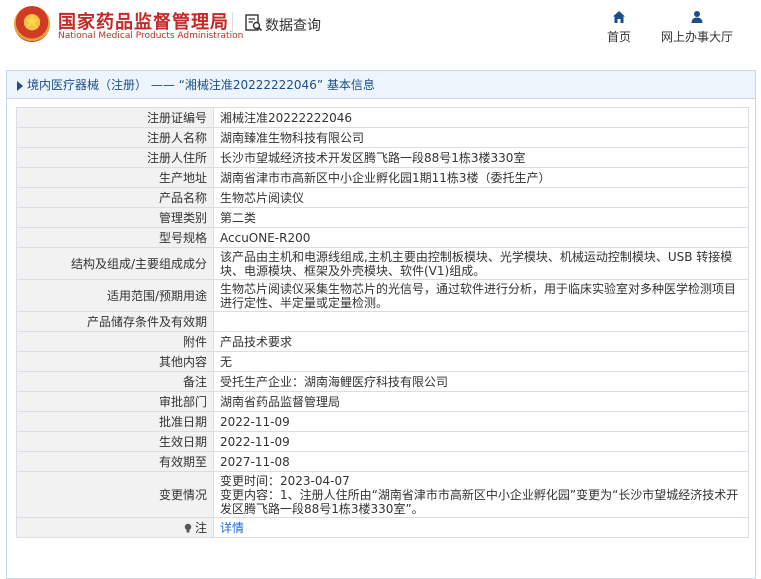 Image resolution: width=761 pixels, height=579 pixels. What do you see at coordinates (481, 321) in the screenshot?
I see `field-value` at bounding box center [481, 321].